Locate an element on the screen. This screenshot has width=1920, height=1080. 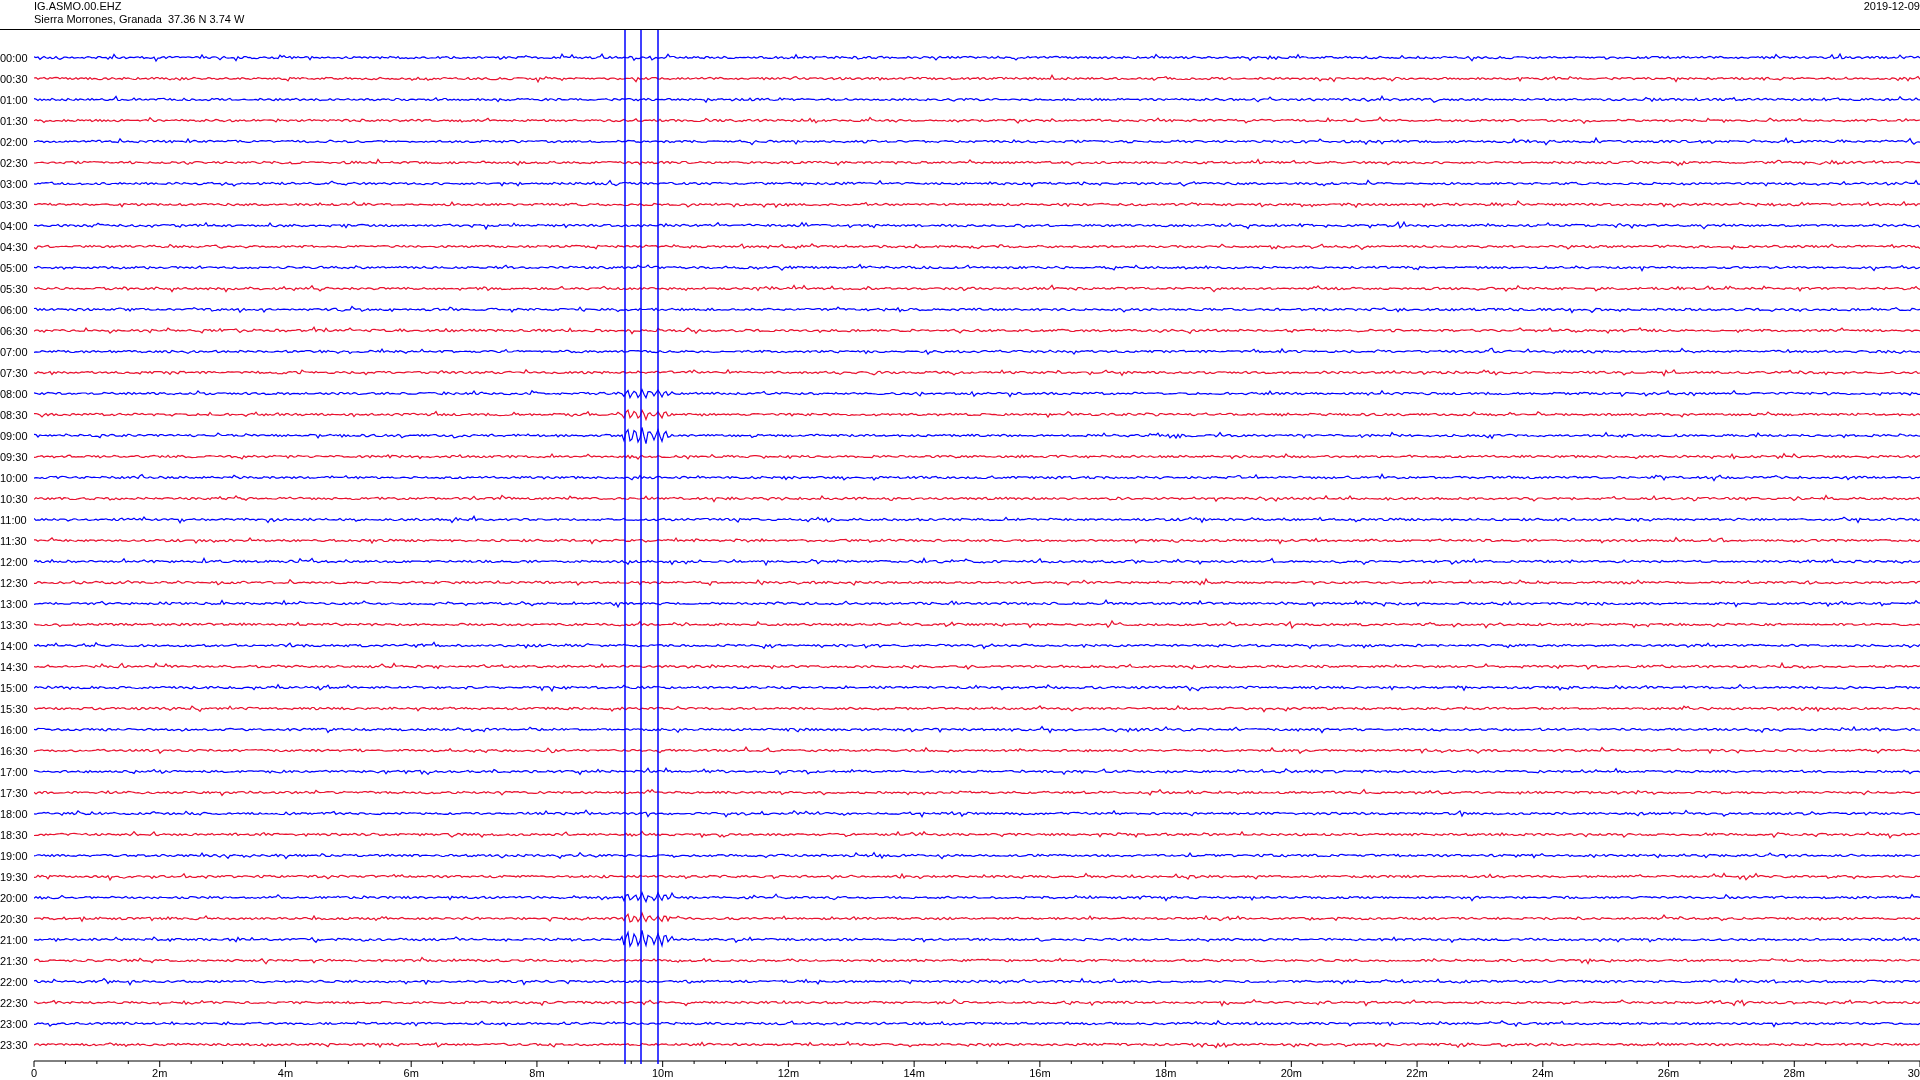
time-label: 05:00 is located at coordinates (14, 267).